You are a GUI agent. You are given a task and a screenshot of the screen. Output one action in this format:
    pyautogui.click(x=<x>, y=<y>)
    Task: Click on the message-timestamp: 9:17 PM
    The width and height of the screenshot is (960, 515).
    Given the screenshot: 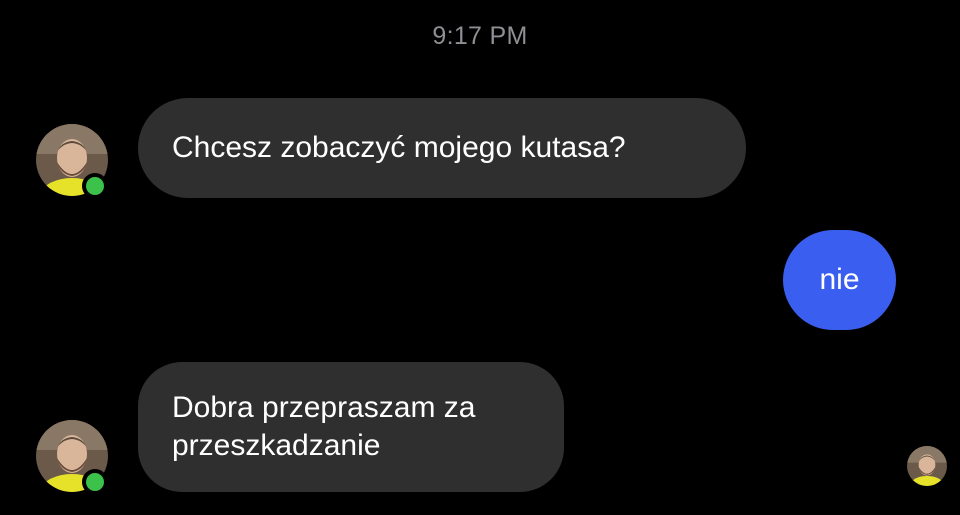 What is the action you would take?
    pyautogui.click(x=480, y=36)
    